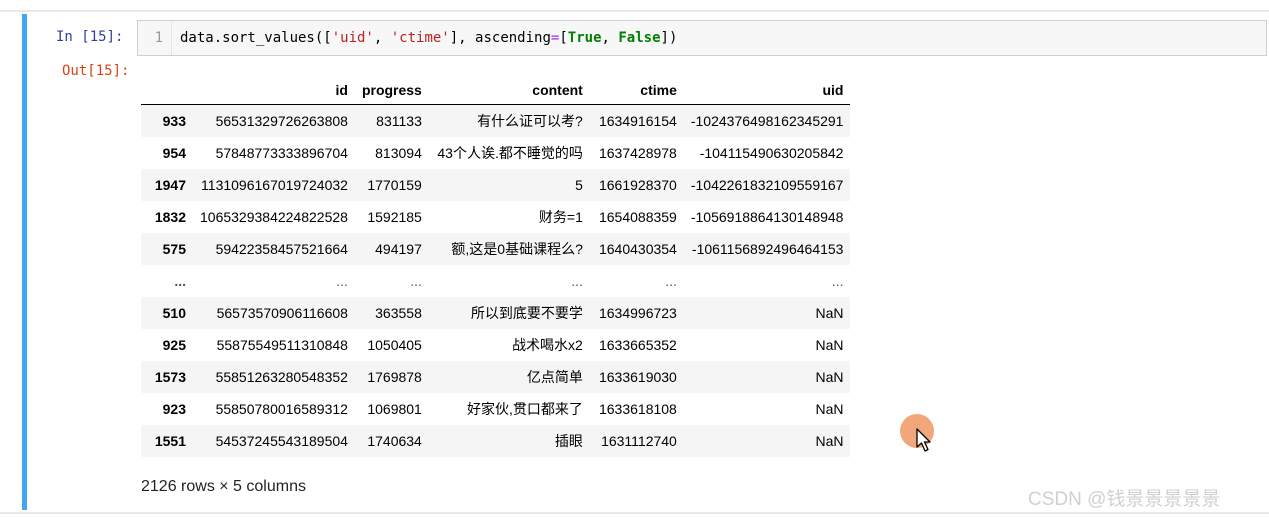 The width and height of the screenshot is (1269, 517). What do you see at coordinates (274, 217) in the screenshot?
I see `cell-id: 1065329384224822528` at bounding box center [274, 217].